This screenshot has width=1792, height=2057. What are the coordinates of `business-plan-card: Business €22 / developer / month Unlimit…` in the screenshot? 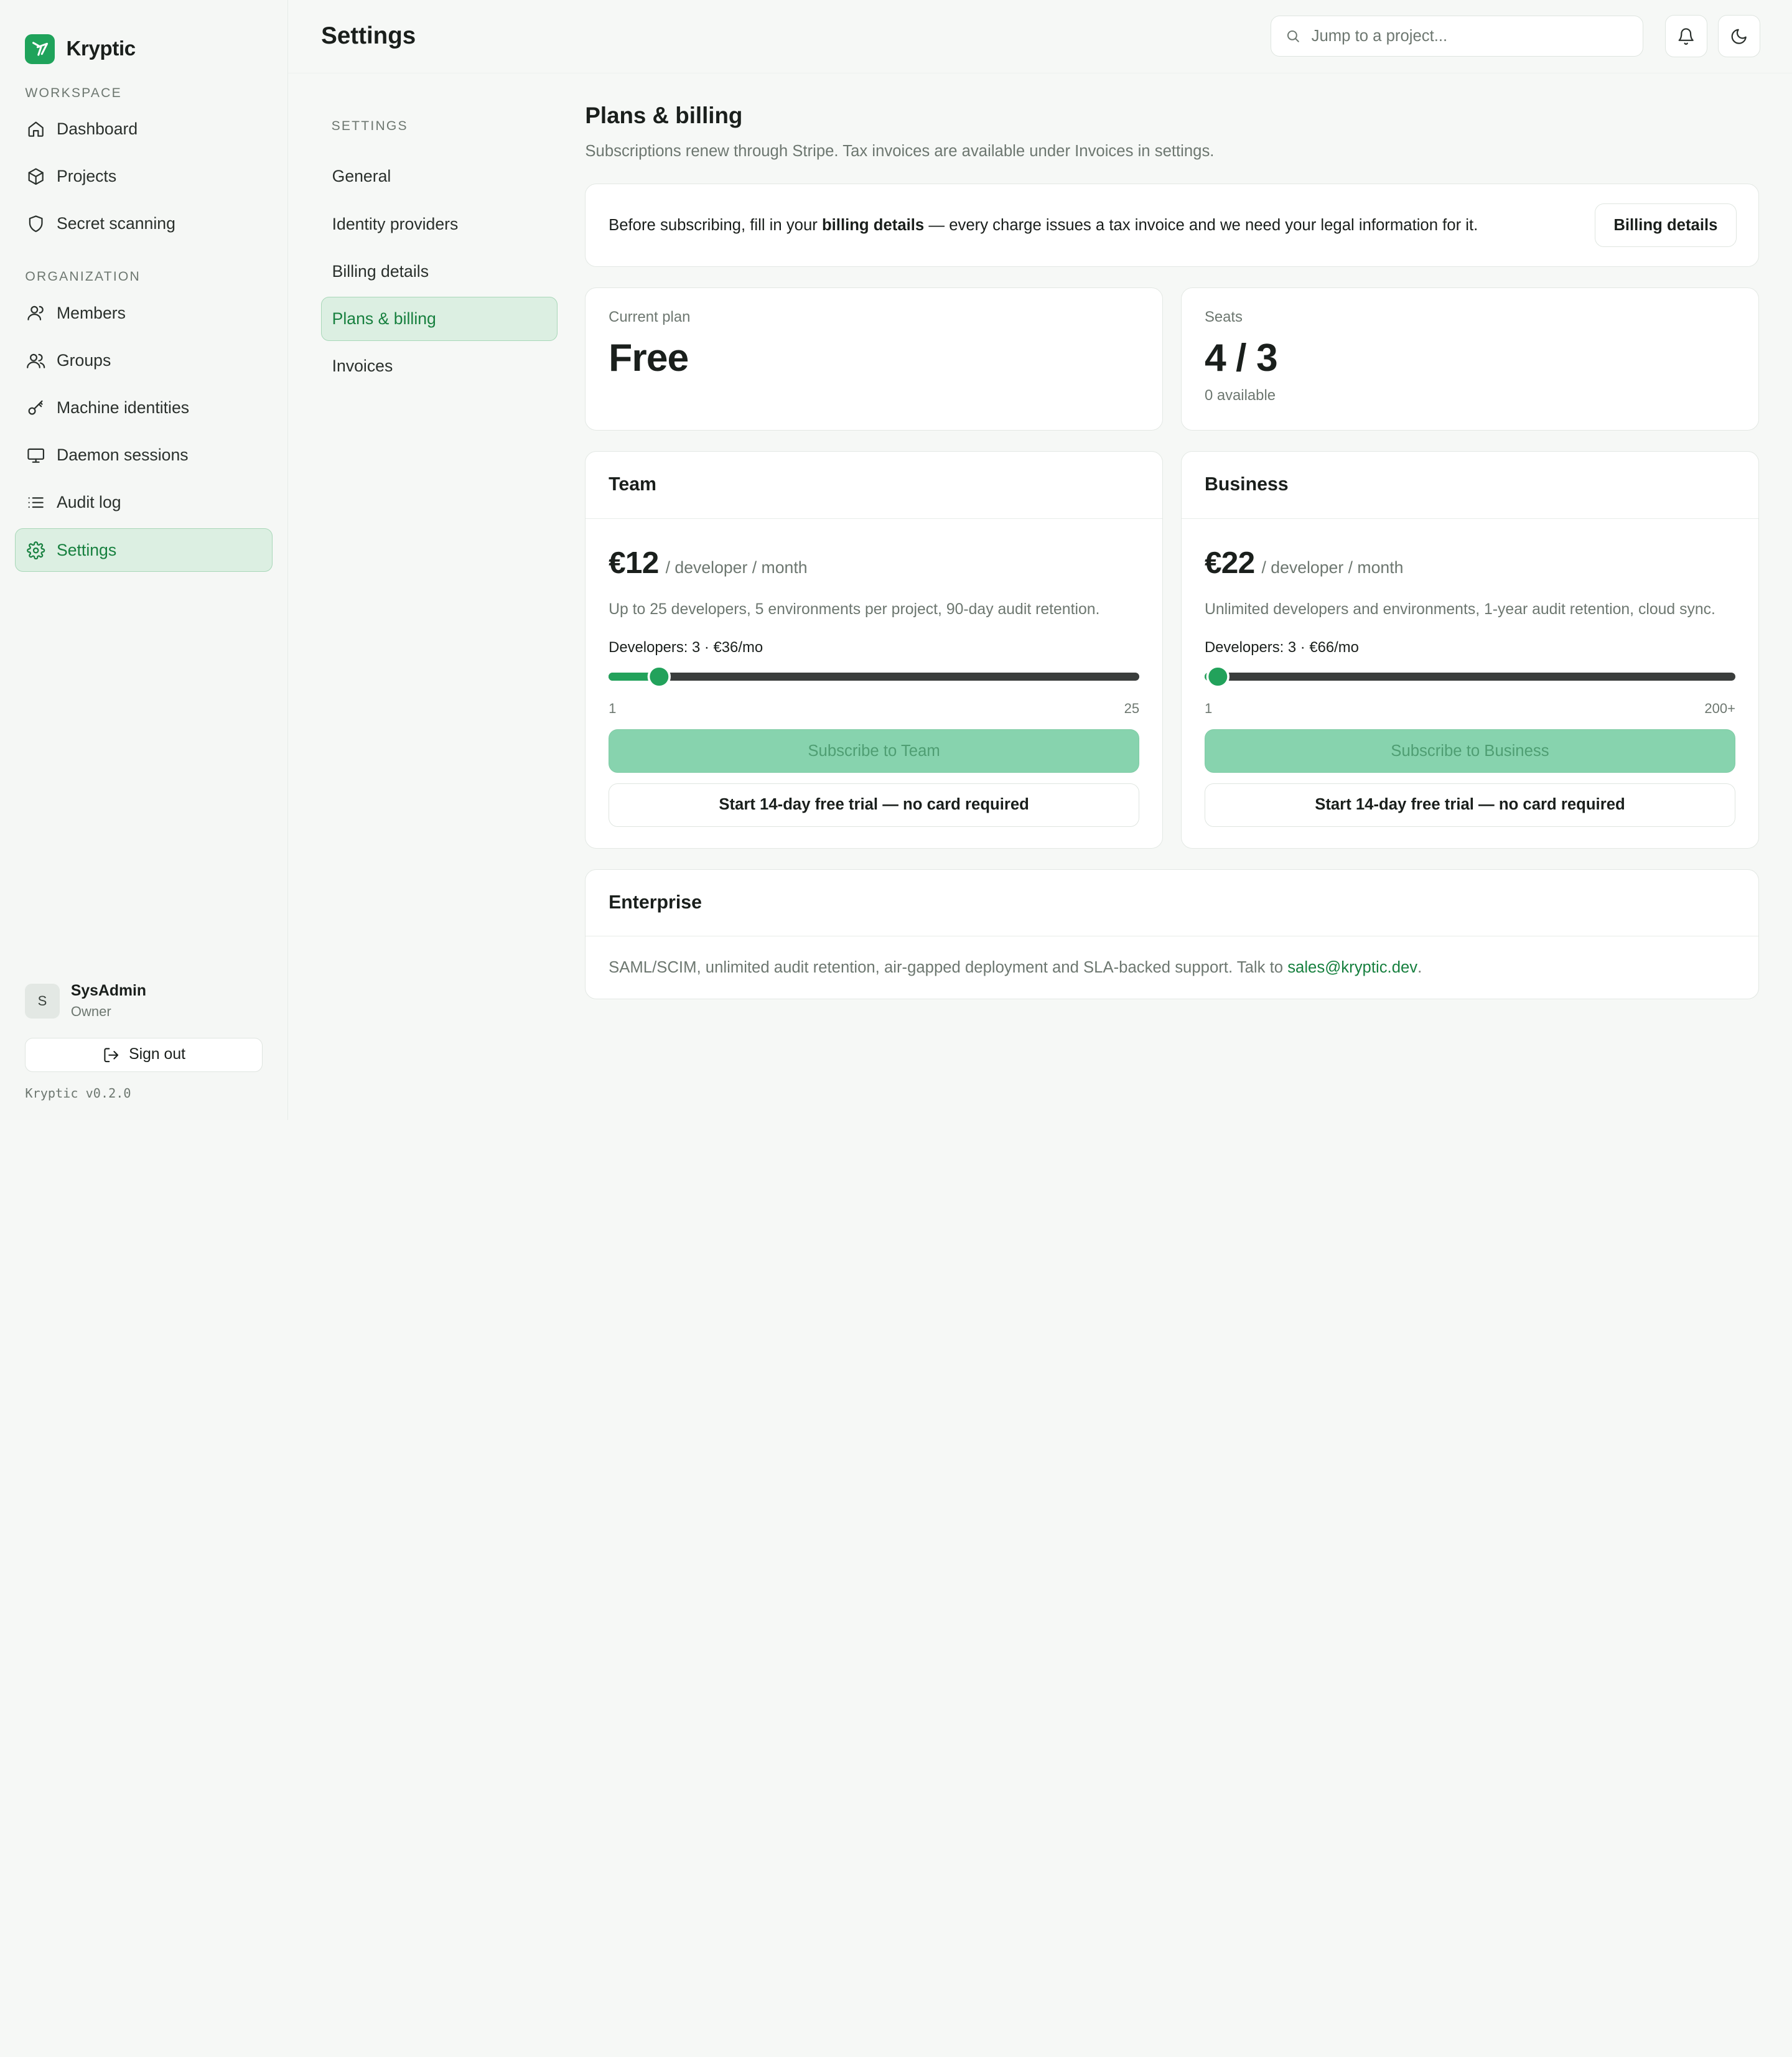 It's located at (1470, 649).